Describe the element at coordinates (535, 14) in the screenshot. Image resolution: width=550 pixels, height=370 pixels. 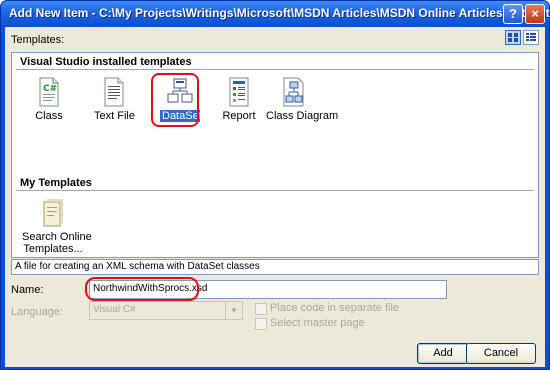
I see `close-button: ×` at that location.